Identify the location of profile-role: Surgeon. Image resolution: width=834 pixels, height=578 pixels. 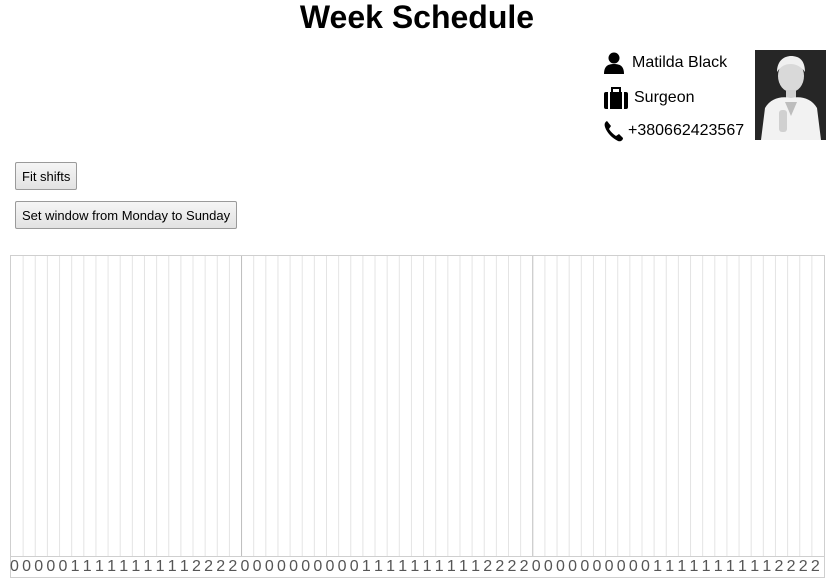
(664, 97).